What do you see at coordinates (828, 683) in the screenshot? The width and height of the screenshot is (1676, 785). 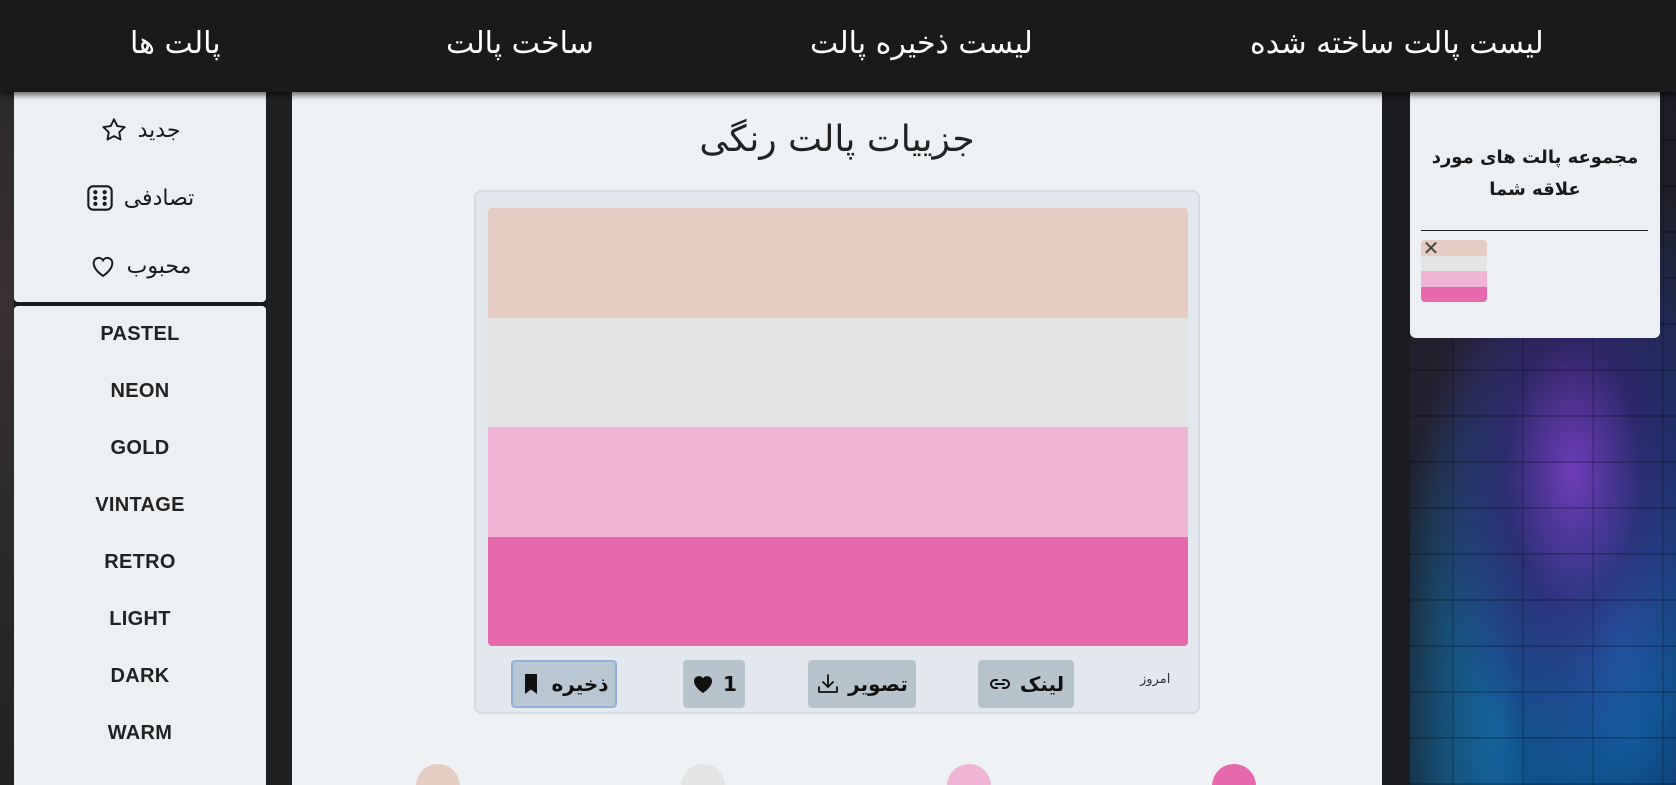 I see `download-icon` at bounding box center [828, 683].